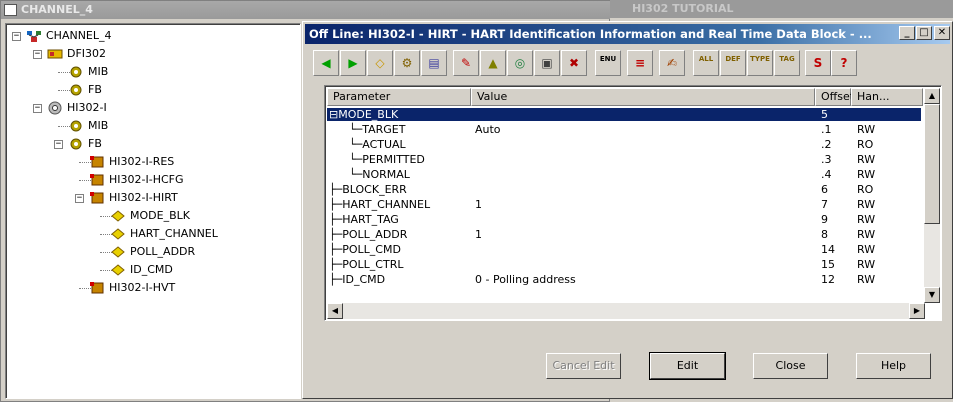 The image size is (953, 402). Describe the element at coordinates (326, 63) in the screenshot. I see `back-icon: ◀` at that location.